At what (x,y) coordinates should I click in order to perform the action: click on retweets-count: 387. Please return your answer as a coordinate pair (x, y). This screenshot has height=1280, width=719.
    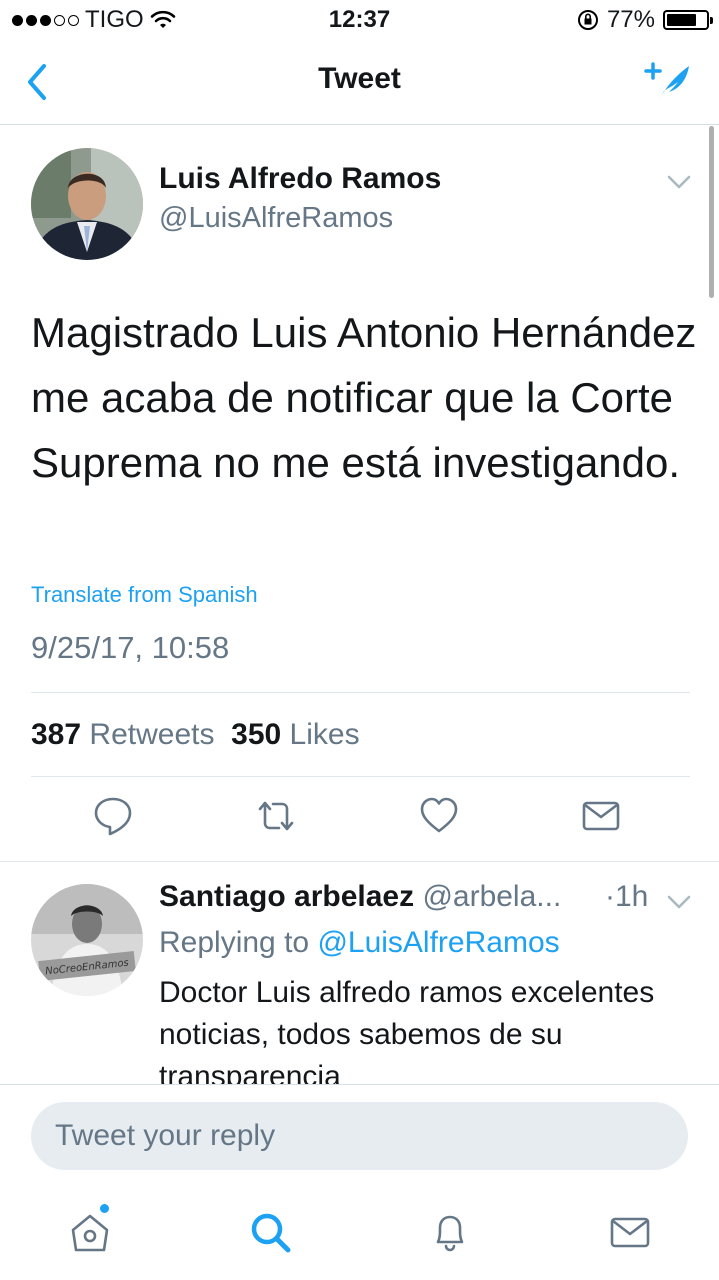
    Looking at the image, I should click on (56, 734).